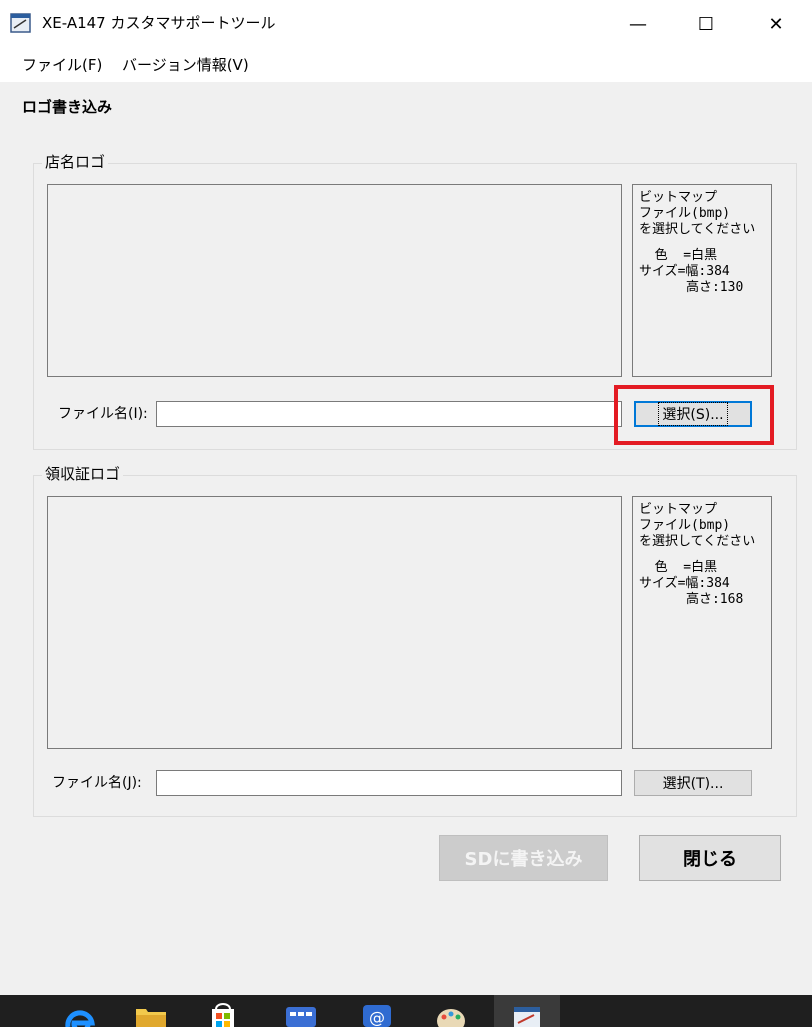 Image resolution: width=812 pixels, height=1027 pixels. Describe the element at coordinates (103, 414) in the screenshot. I see `store-file-label: ファイル名(I):` at that location.